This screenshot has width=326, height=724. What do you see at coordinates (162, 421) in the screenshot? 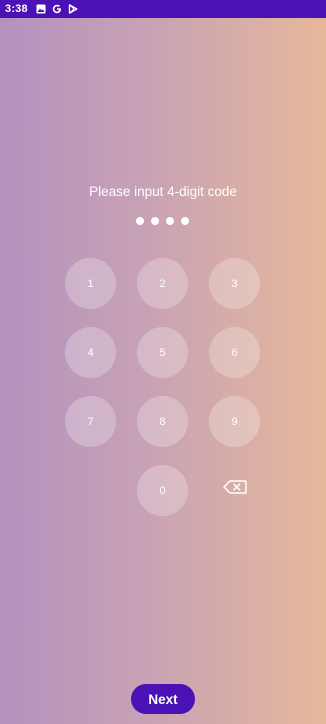
I see `key-8: 8` at bounding box center [162, 421].